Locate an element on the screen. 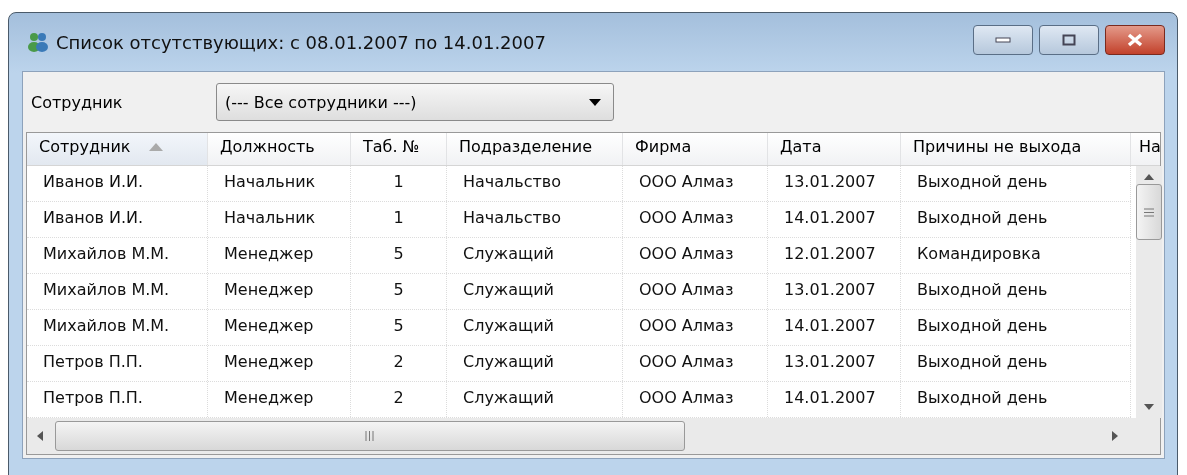 The width and height of the screenshot is (1187, 475). vertical-scrollbar is located at coordinates (1149, 292).